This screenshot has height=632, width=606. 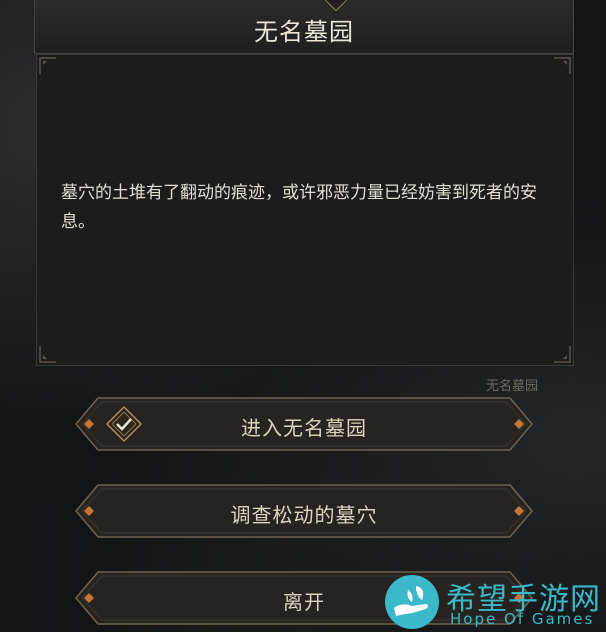 I want to click on option-enter-graveyard-button: 进入无名墓园, so click(x=304, y=424).